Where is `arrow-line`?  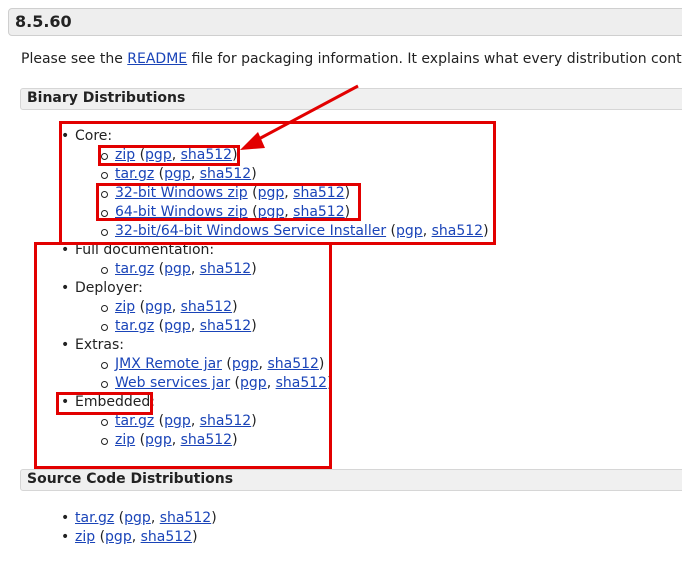
arrow-line is located at coordinates (306, 113).